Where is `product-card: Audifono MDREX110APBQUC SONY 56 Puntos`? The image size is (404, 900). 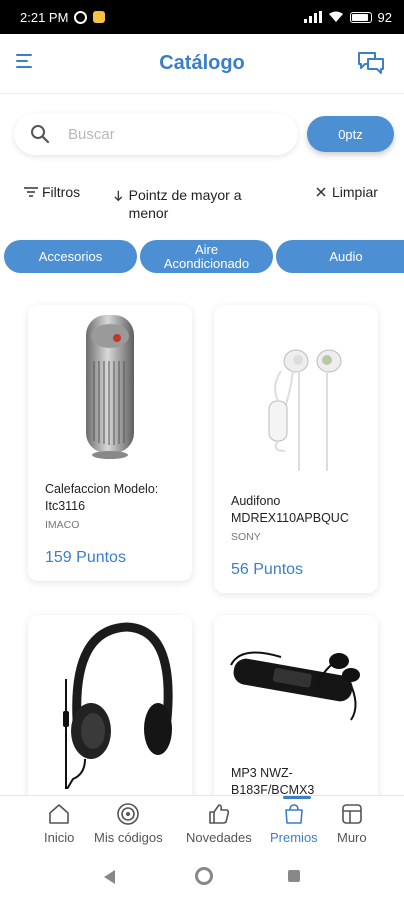 product-card: Audifono MDREX110APBQUC SONY 56 Puntos is located at coordinates (296, 449).